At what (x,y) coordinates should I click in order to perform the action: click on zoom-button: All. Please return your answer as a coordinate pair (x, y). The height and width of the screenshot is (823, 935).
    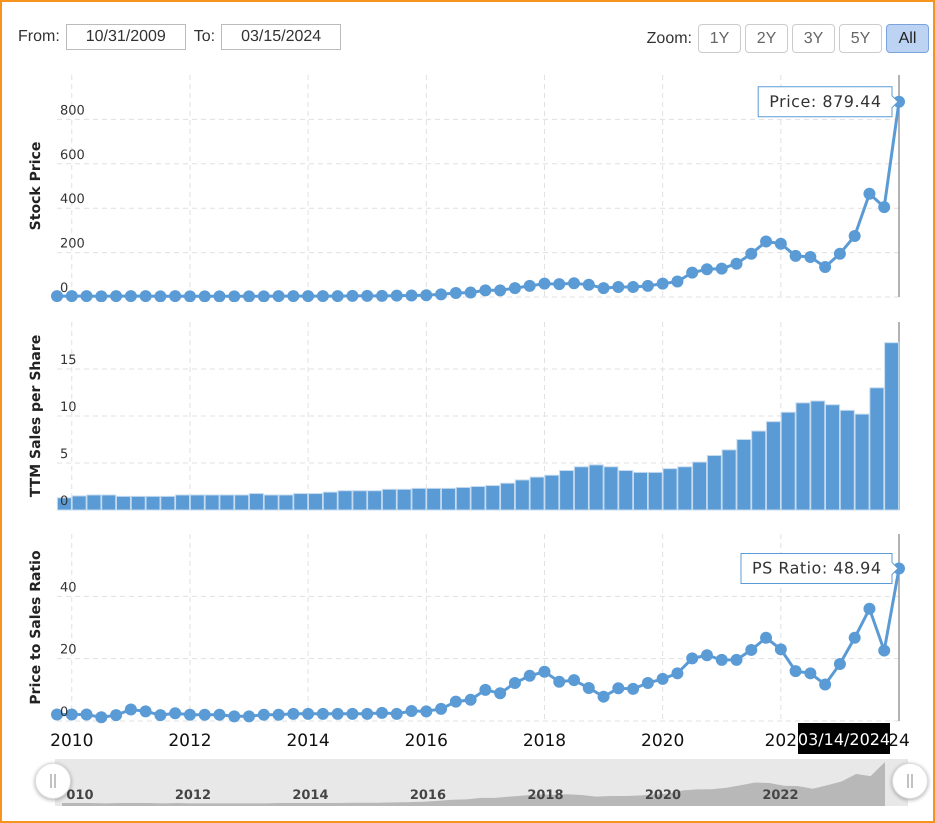
    Looking at the image, I should click on (907, 38).